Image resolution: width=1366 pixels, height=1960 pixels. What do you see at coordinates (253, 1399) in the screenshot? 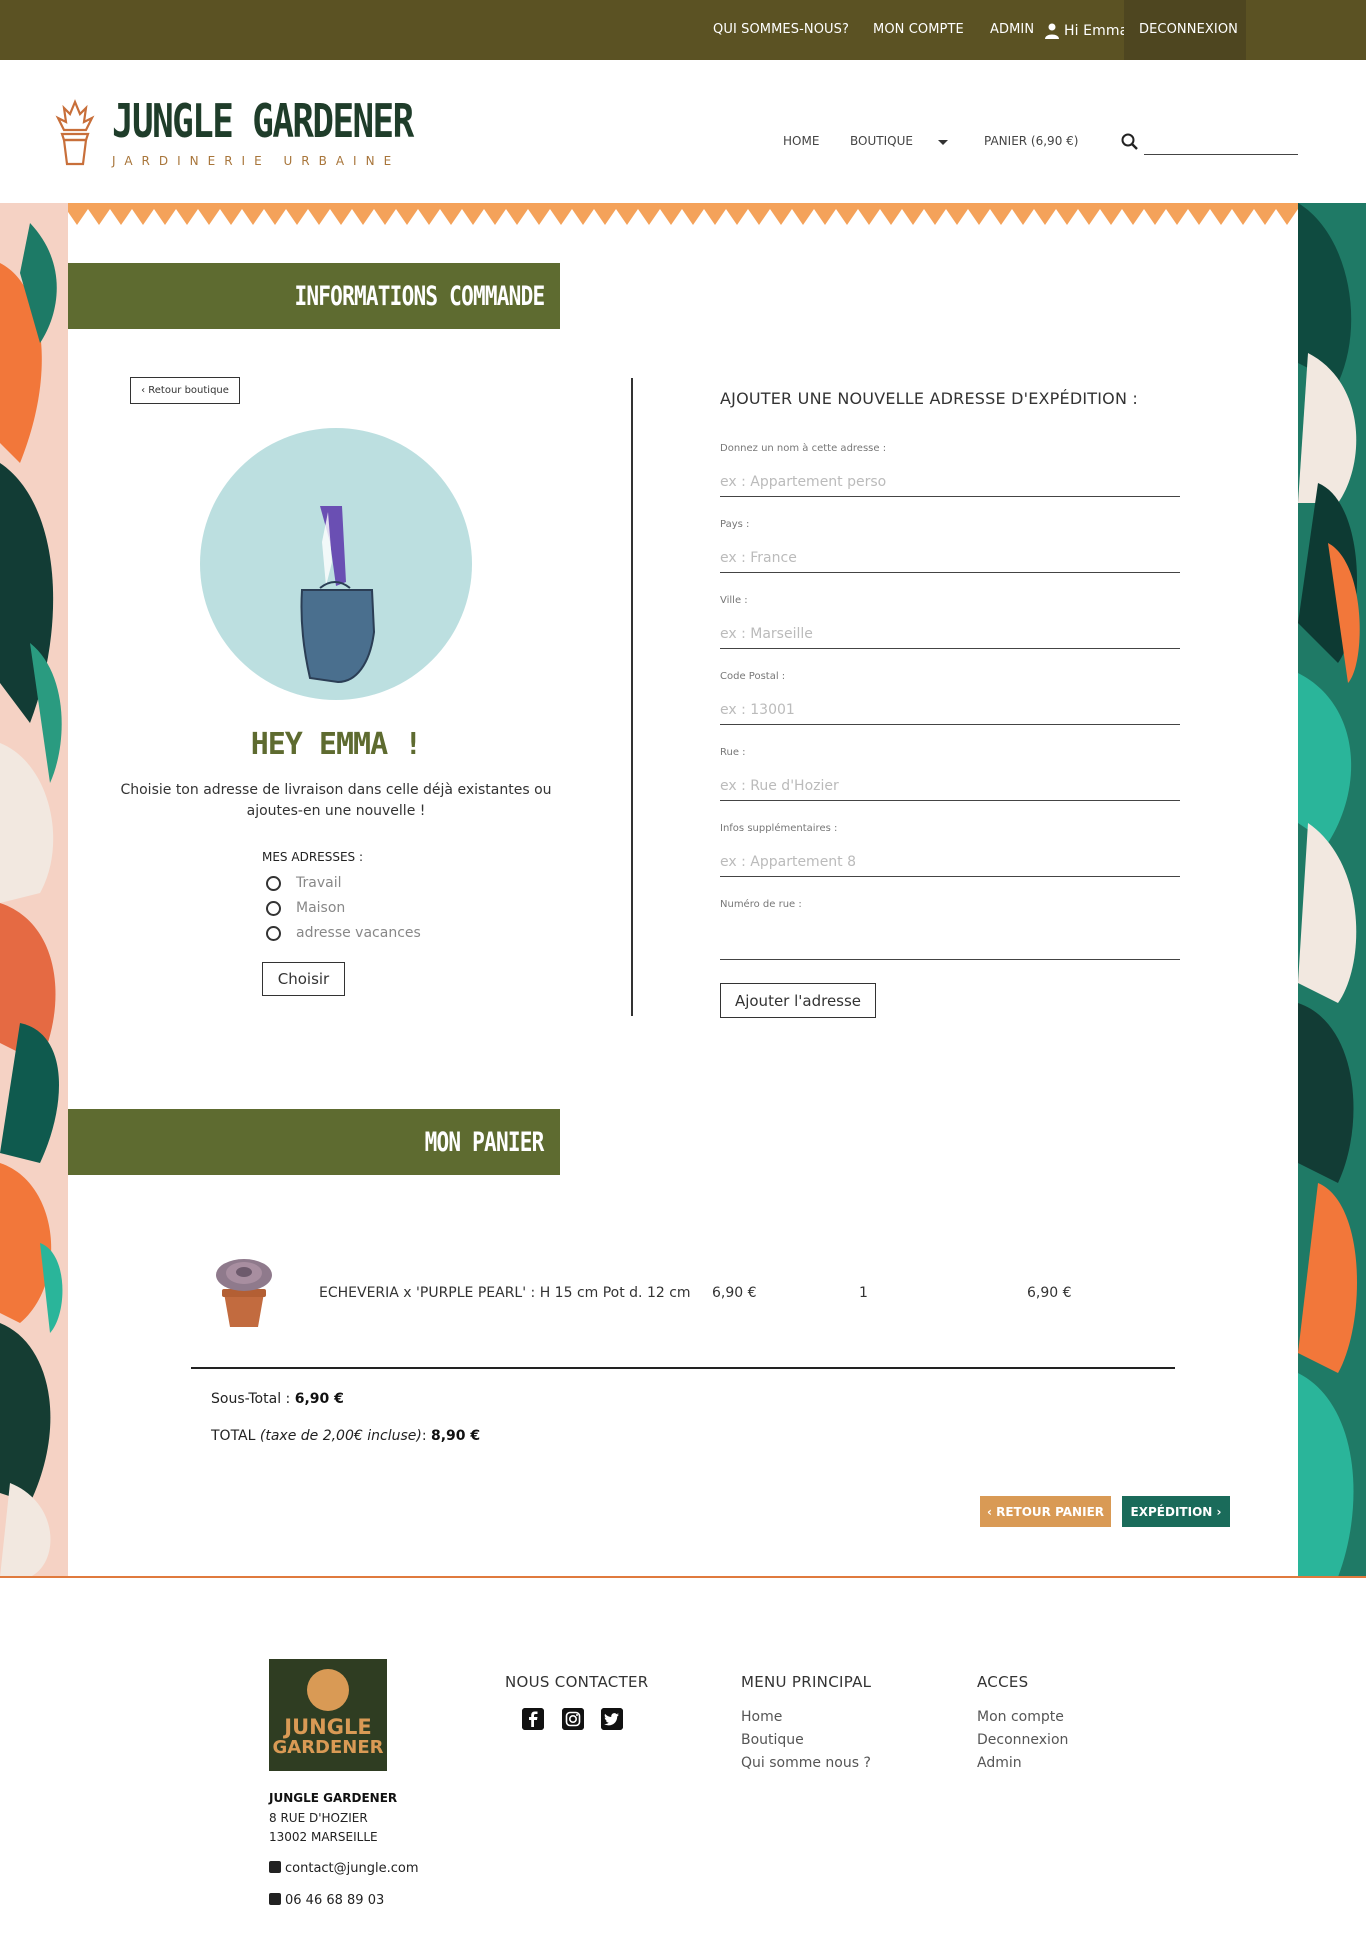
I see `subtotal-label: Sous-Total :` at bounding box center [253, 1399].